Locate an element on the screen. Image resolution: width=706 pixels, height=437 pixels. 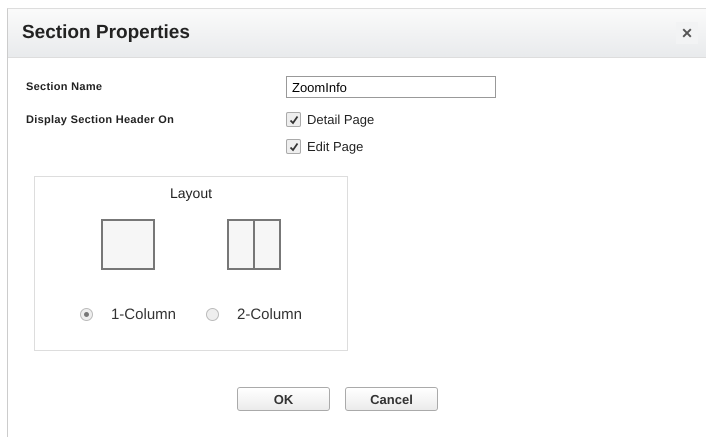
field-label: Display Section Header On is located at coordinates (101, 120).